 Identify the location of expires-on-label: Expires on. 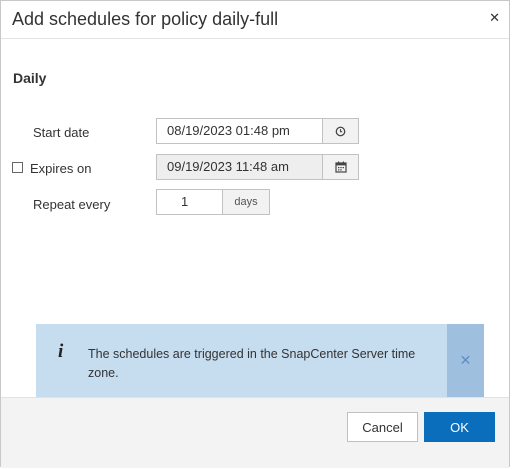
(61, 168).